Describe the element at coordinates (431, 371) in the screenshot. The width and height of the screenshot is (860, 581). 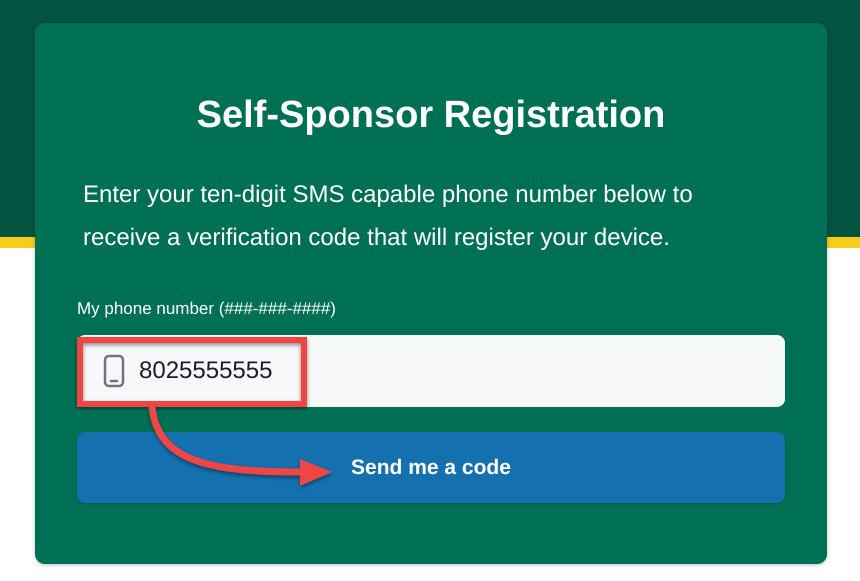
I see `phone-input-field: 8025555555` at that location.